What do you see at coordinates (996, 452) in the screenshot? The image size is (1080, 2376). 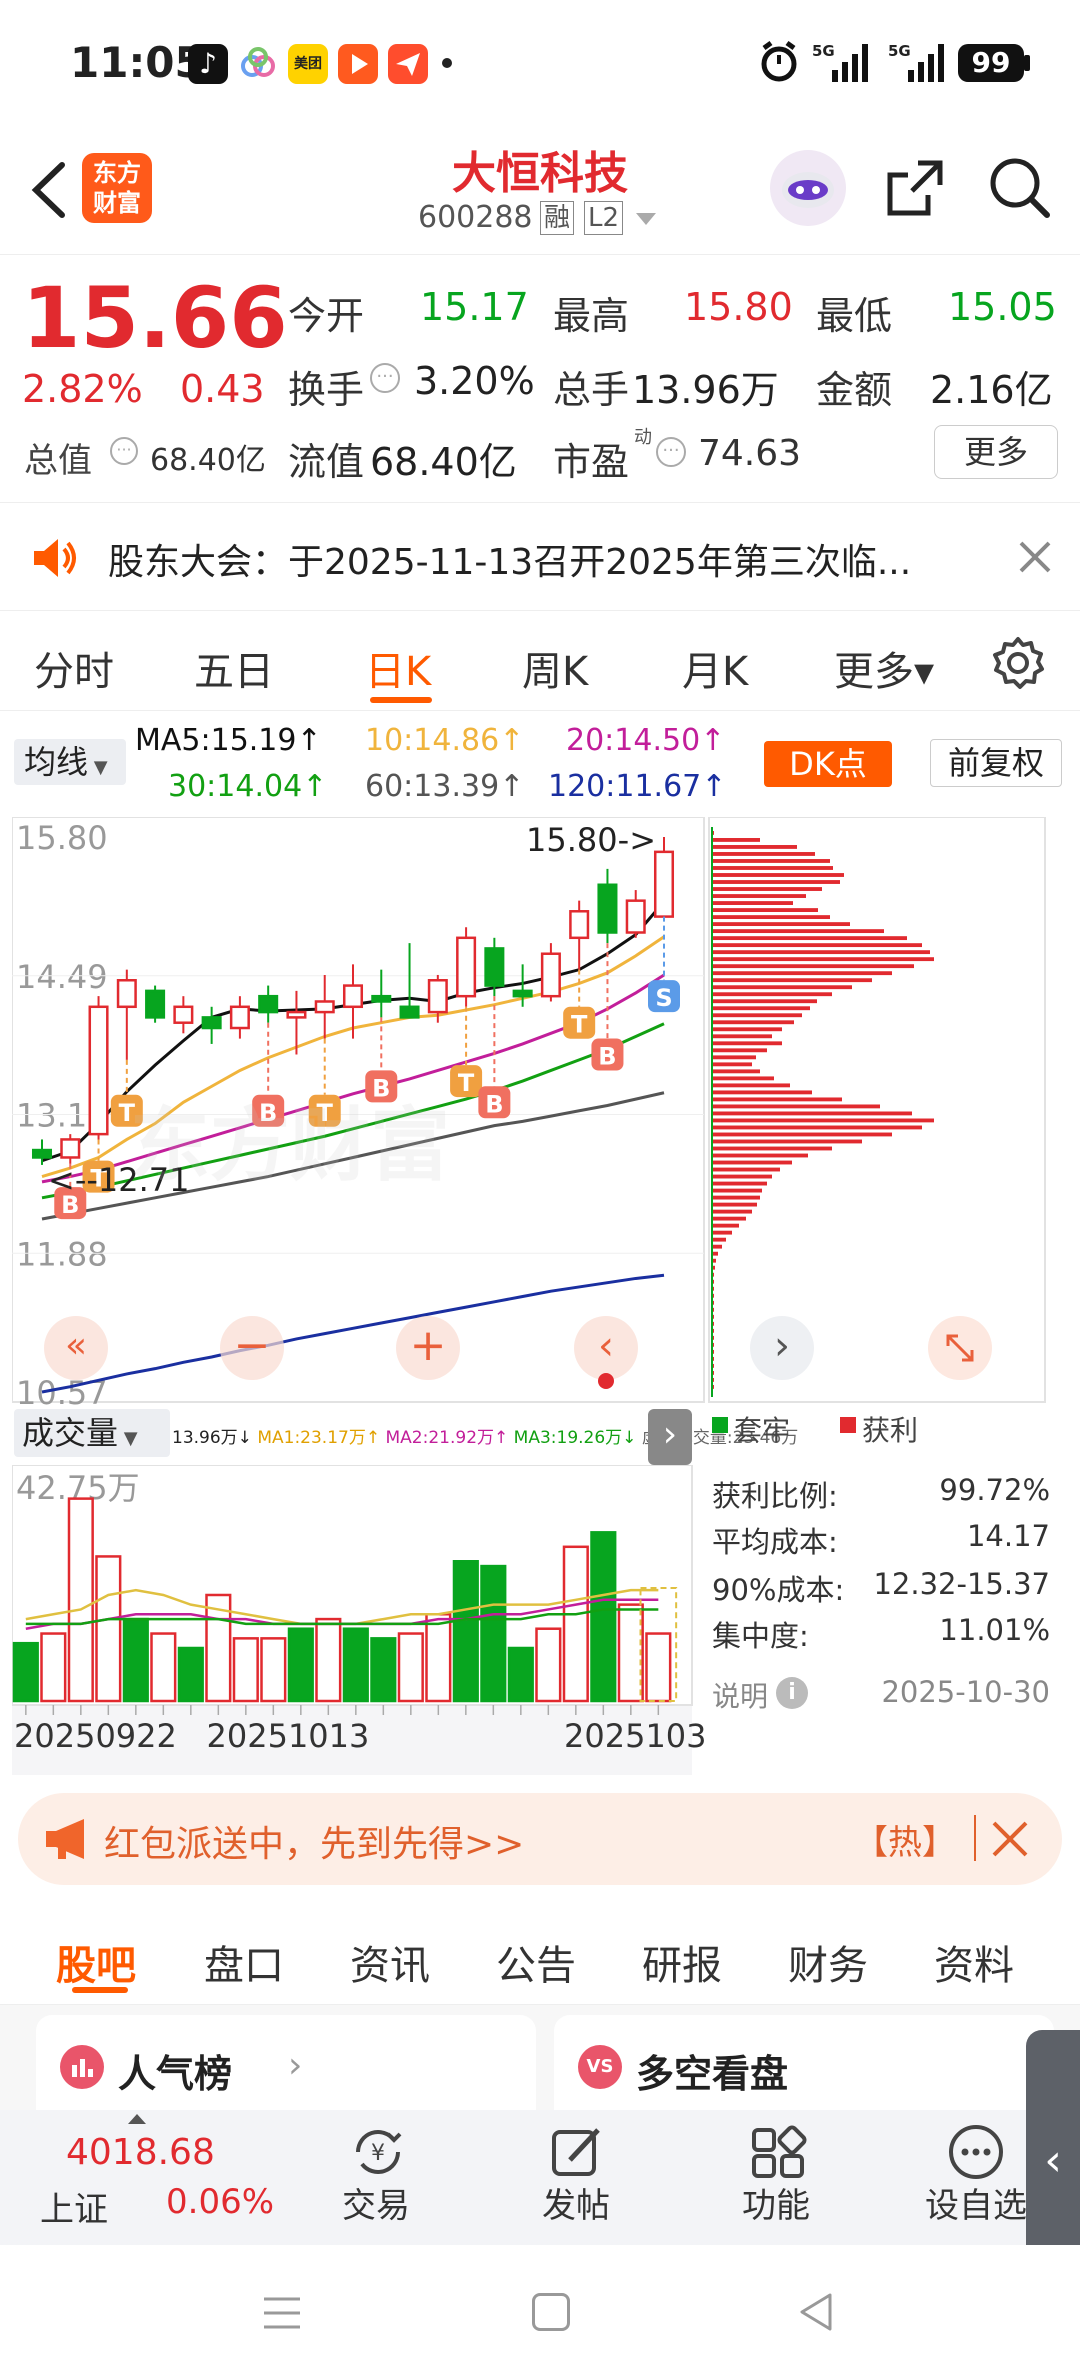 I see `more-button: 更多` at bounding box center [996, 452].